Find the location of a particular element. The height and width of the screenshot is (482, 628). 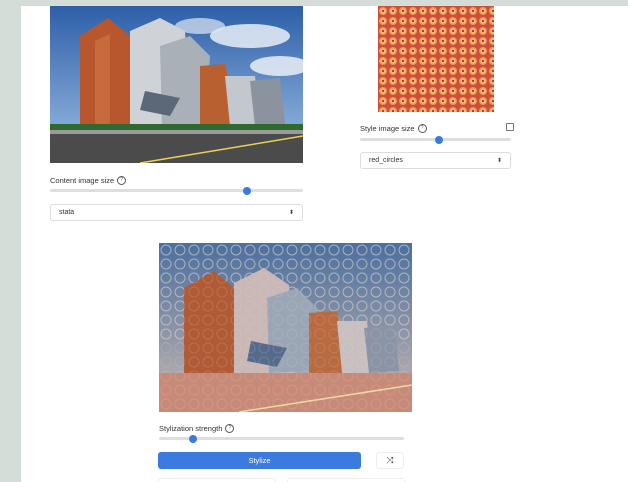

content-size-slider is located at coordinates (176, 190).